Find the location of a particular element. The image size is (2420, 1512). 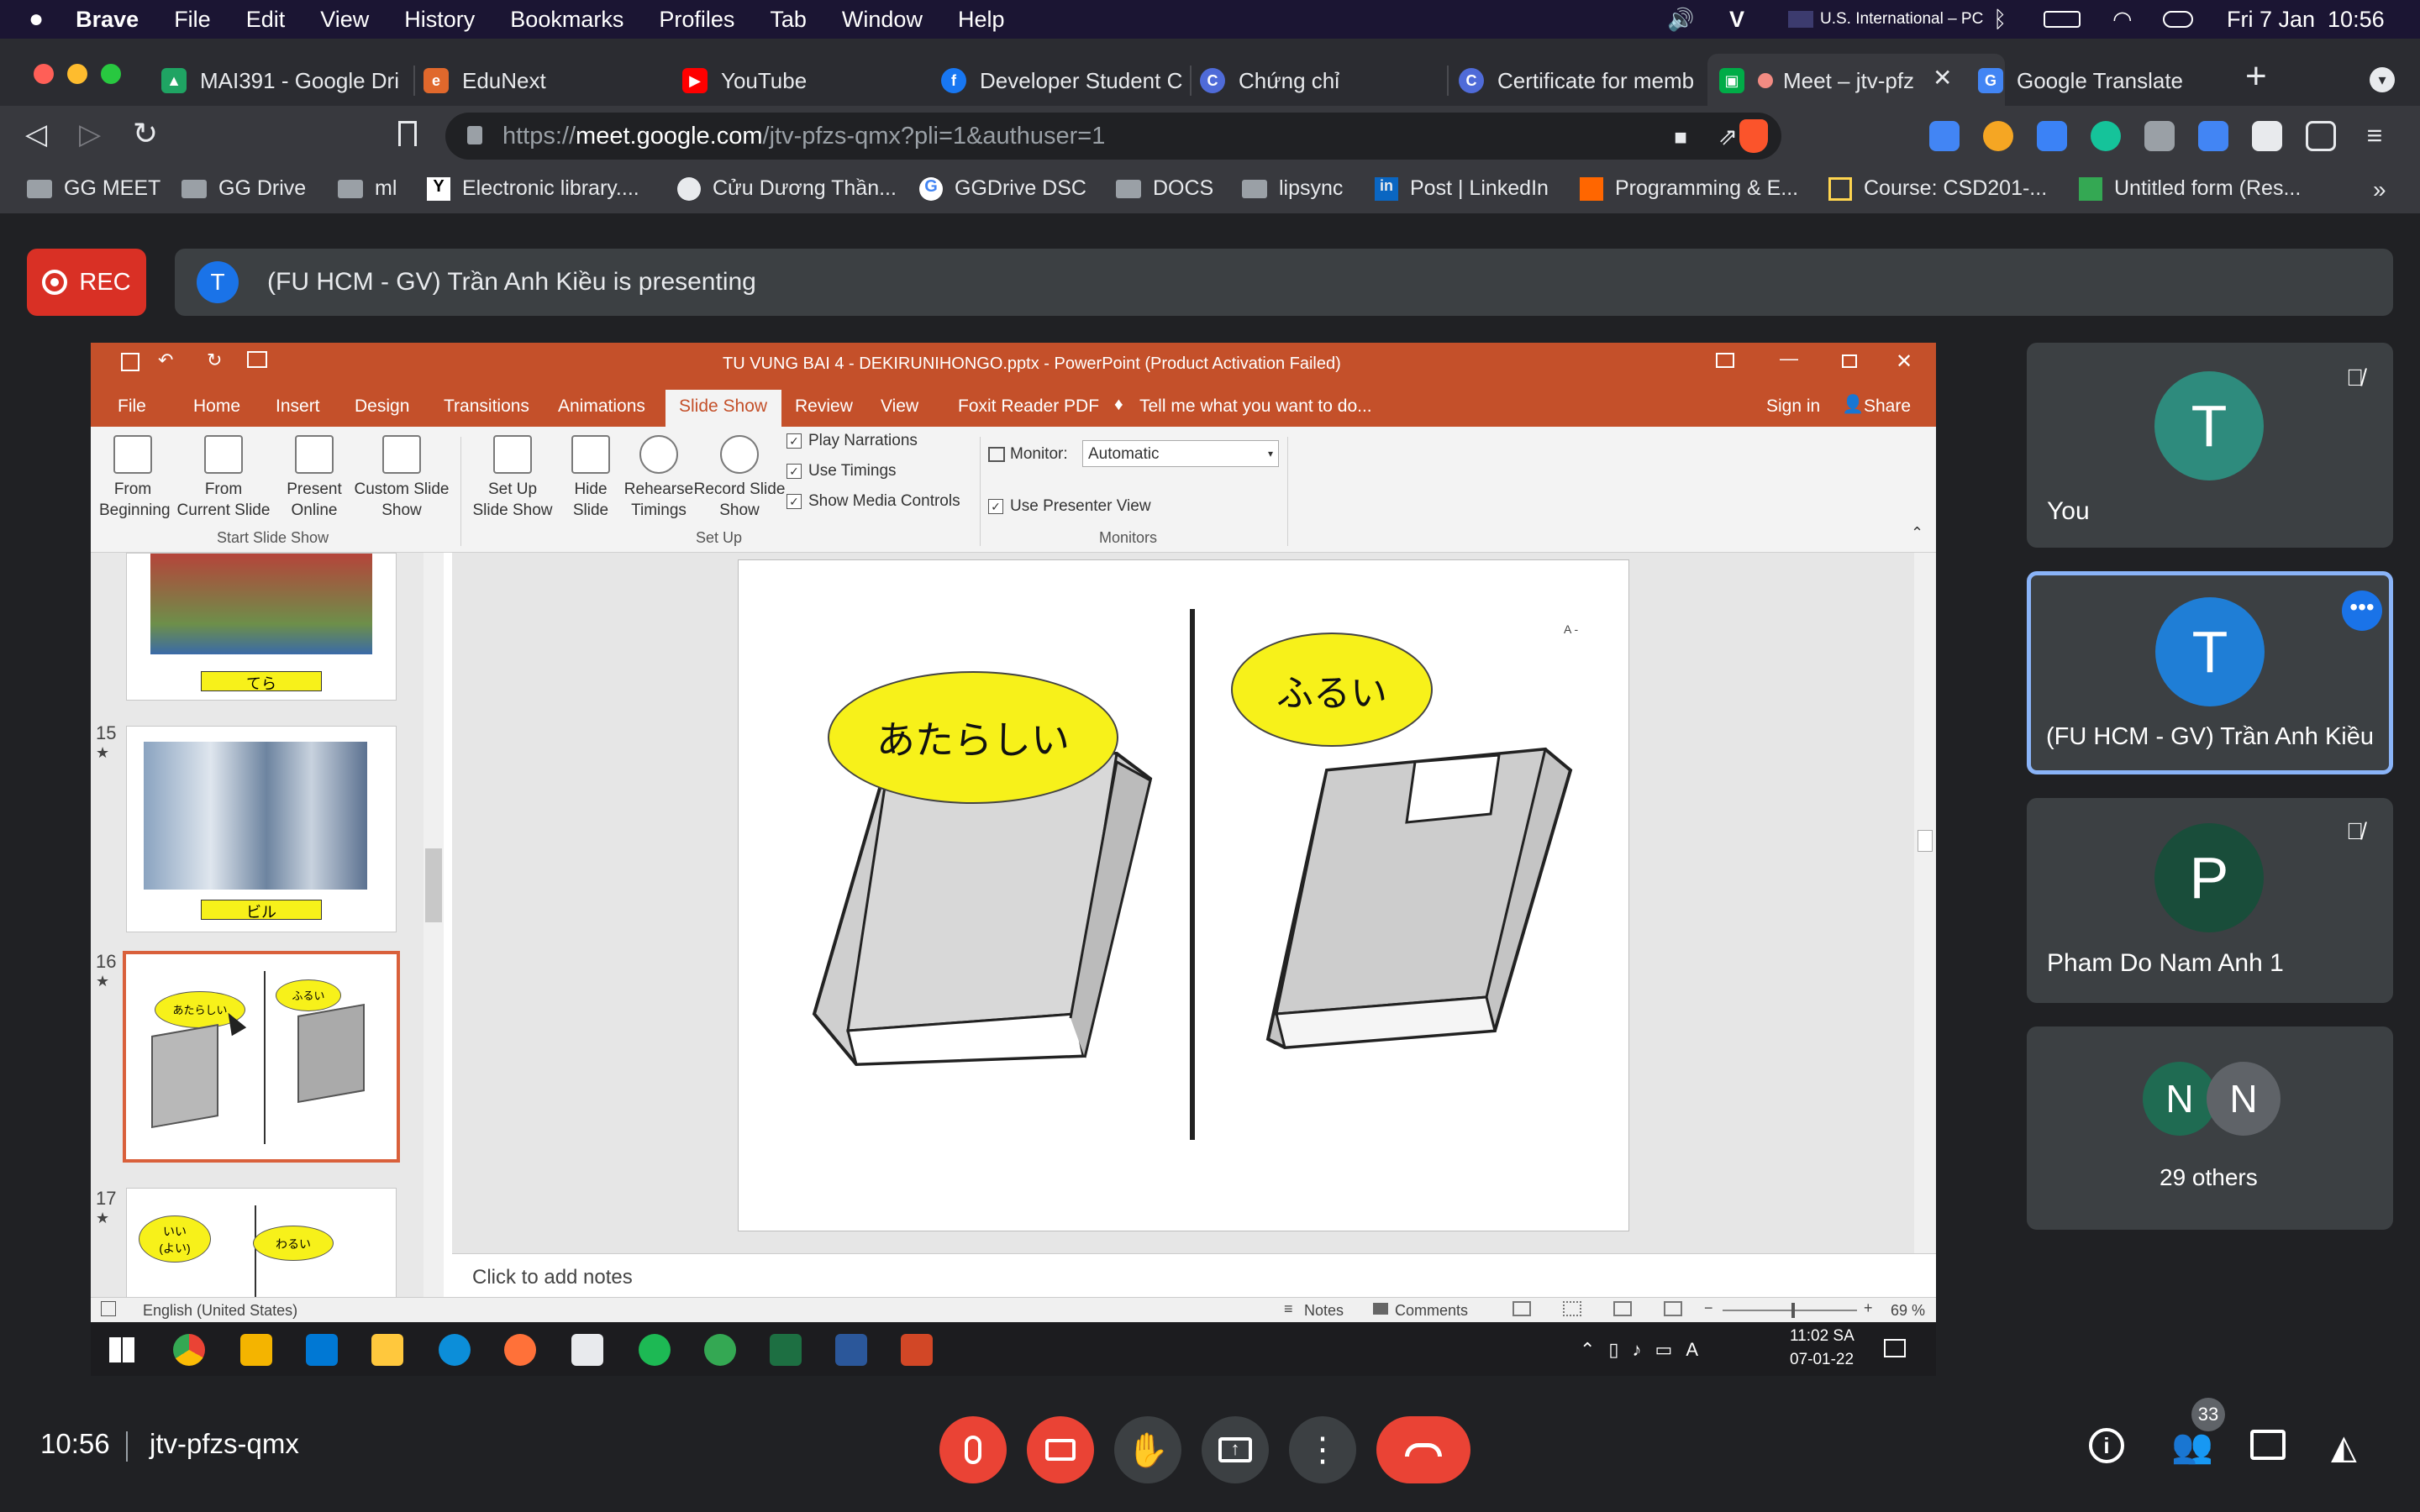

tab-search-icon: ▾ is located at coordinates (2383, 79).